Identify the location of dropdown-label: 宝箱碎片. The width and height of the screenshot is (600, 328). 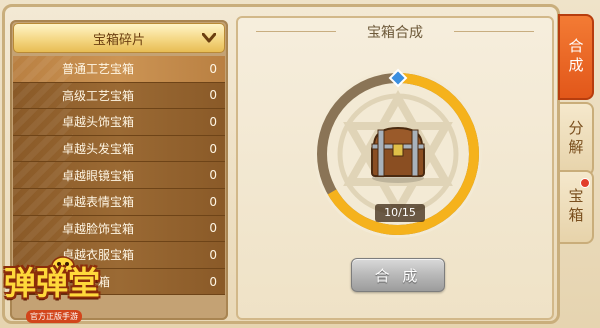
(118, 40).